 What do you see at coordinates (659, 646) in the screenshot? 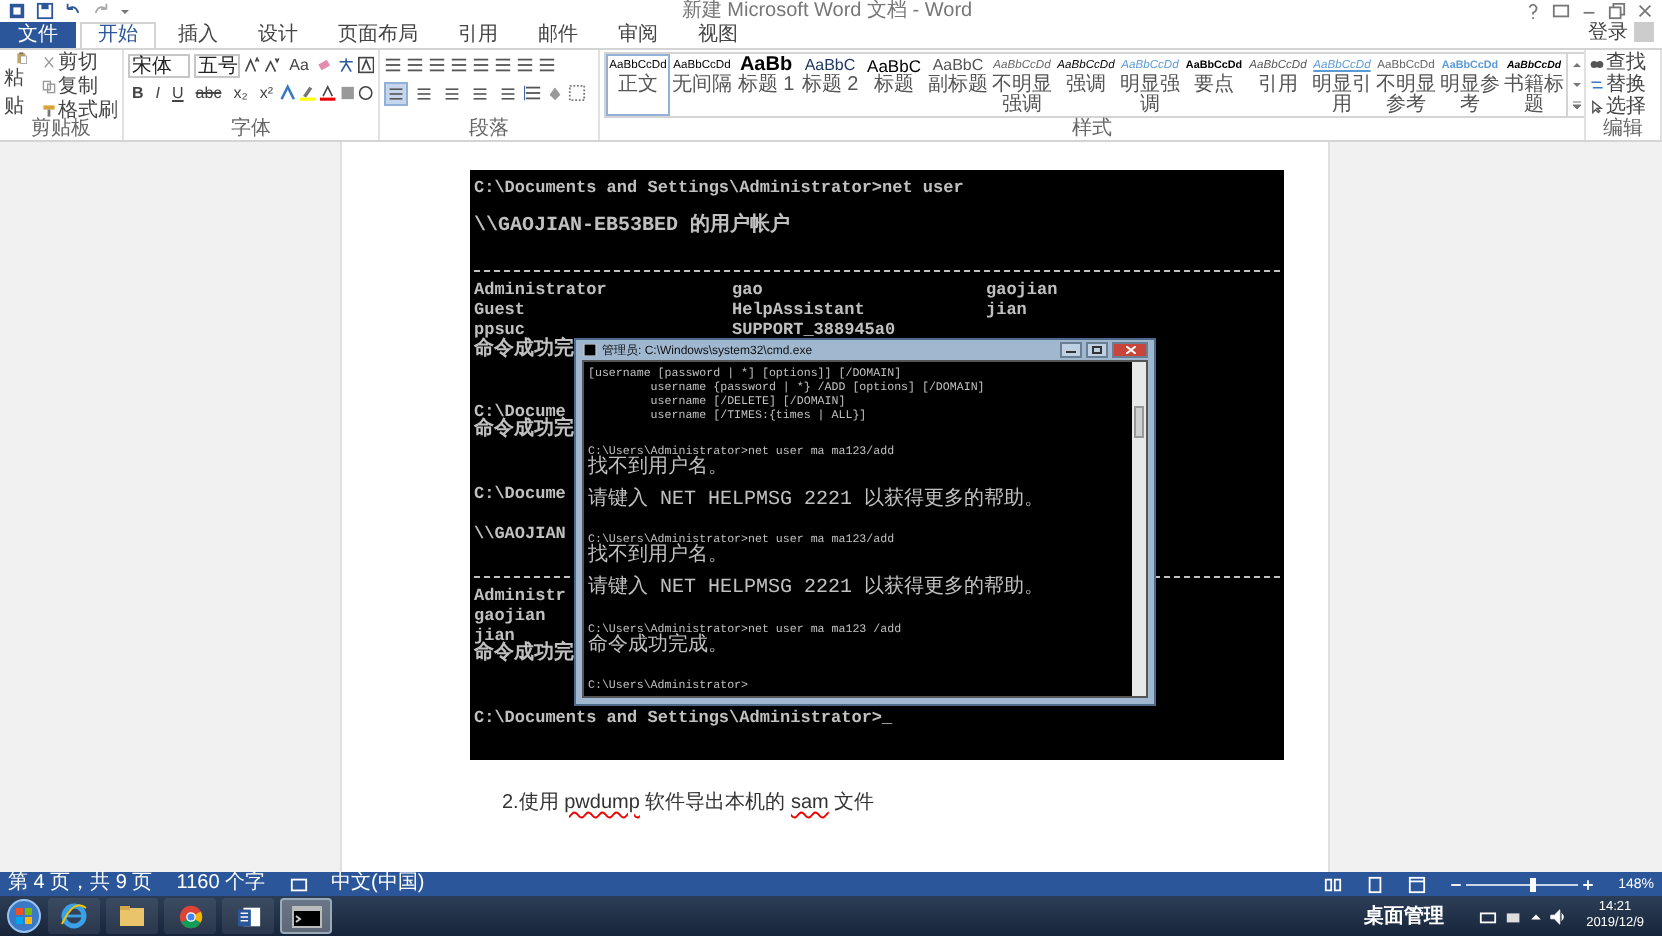
I see `console-text: 命令成功完成。` at bounding box center [659, 646].